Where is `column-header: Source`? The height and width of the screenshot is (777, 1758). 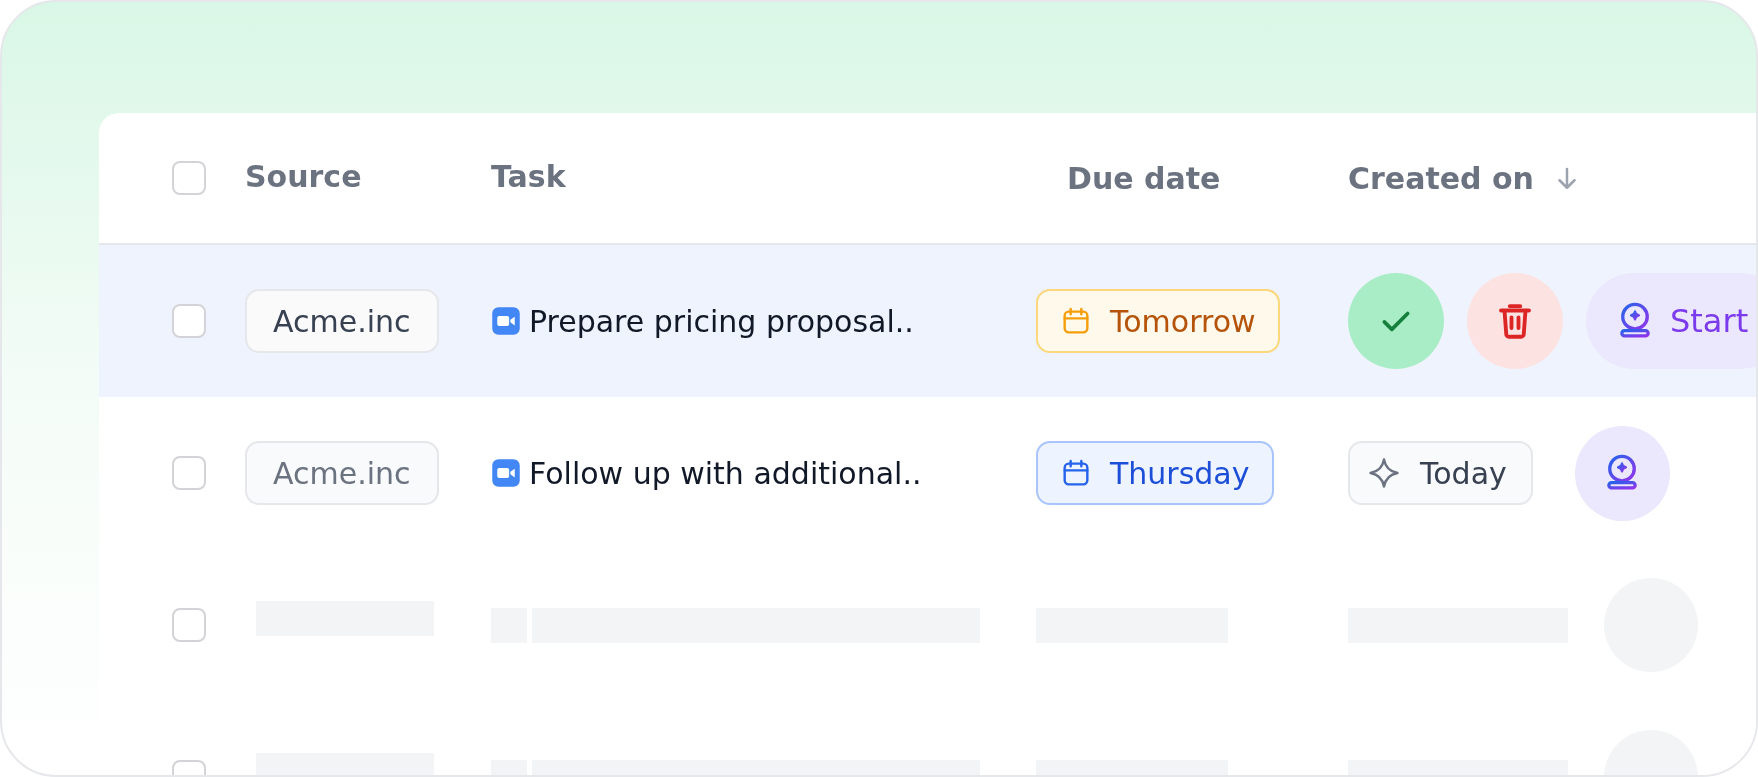 column-header: Source is located at coordinates (303, 176).